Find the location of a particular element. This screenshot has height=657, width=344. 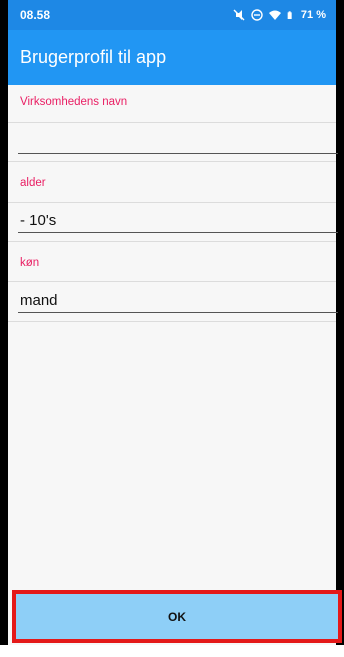

bottom-strip is located at coordinates (172, 651).